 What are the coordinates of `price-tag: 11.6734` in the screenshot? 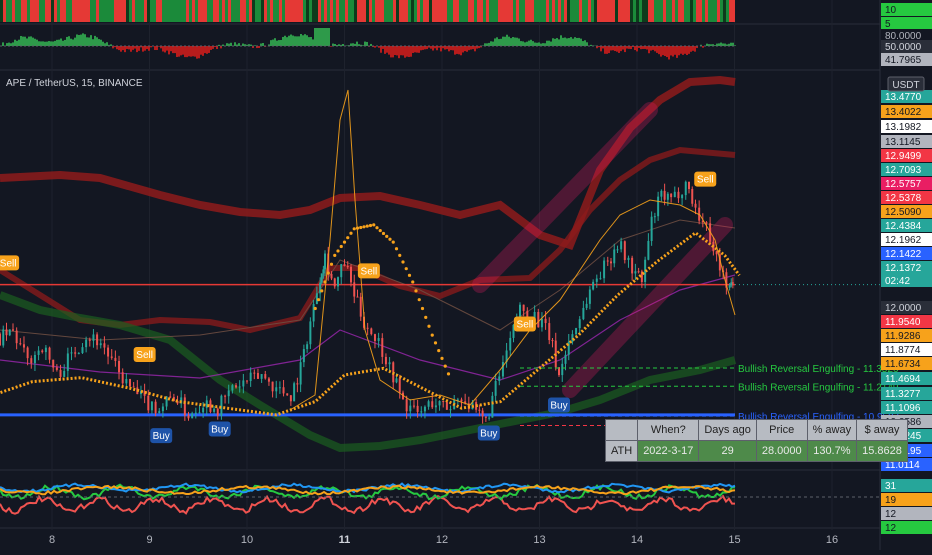 It's located at (906, 363).